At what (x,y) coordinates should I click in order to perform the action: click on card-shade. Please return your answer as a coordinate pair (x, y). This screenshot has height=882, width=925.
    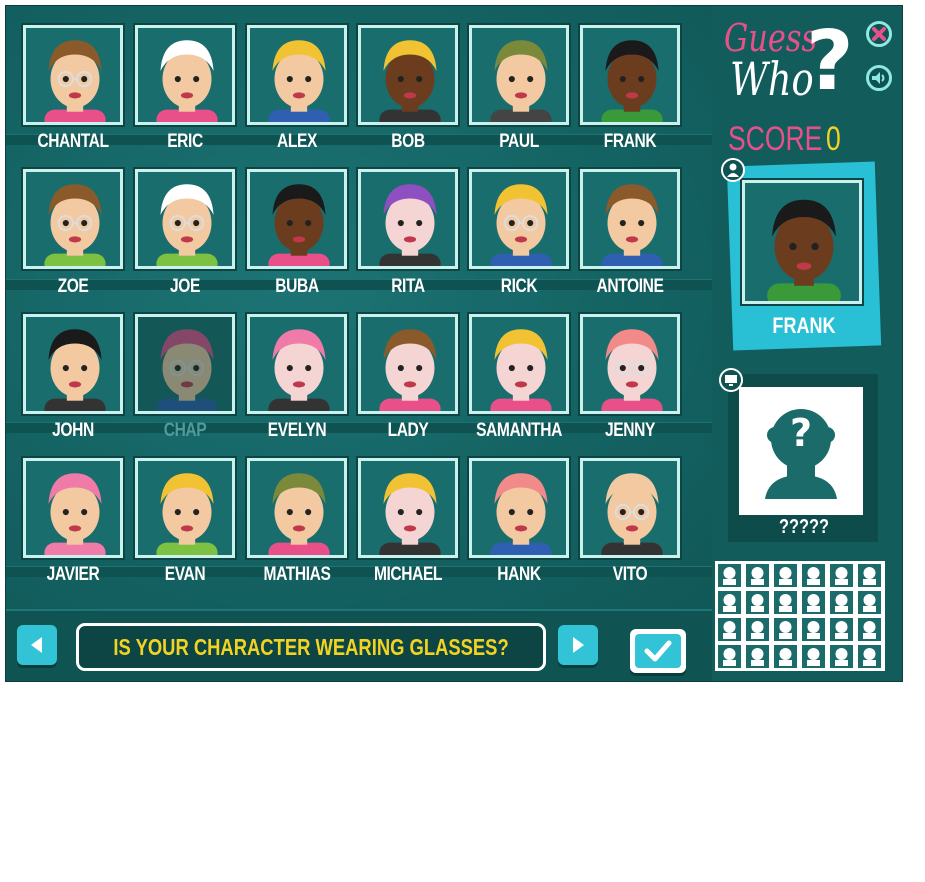
    Looking at the image, I should click on (185, 364).